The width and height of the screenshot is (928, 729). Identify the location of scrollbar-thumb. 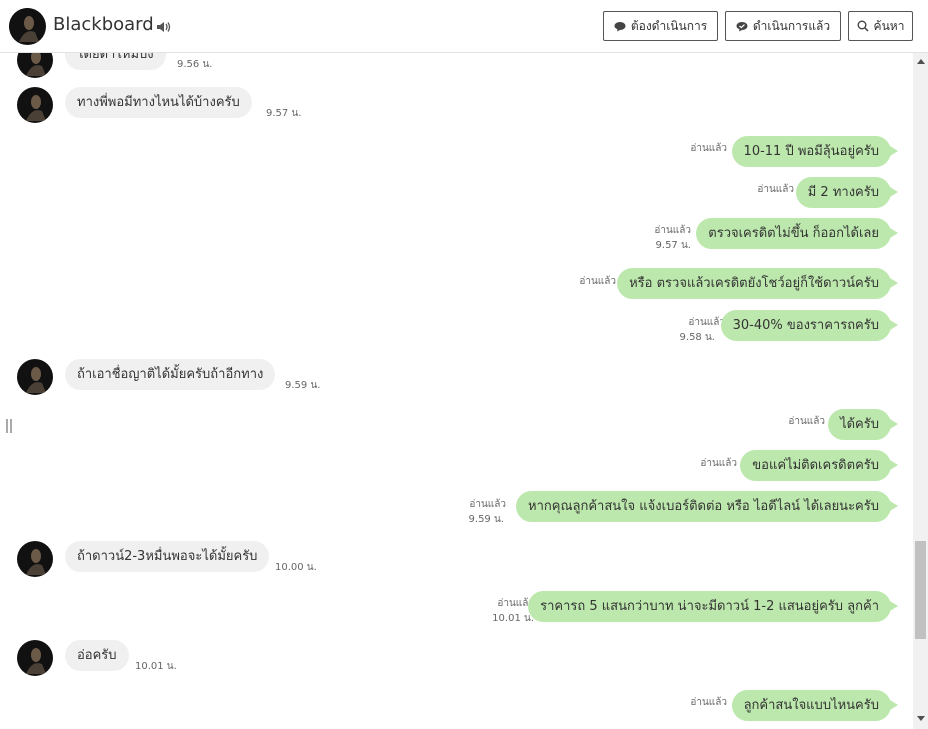
(920, 590).